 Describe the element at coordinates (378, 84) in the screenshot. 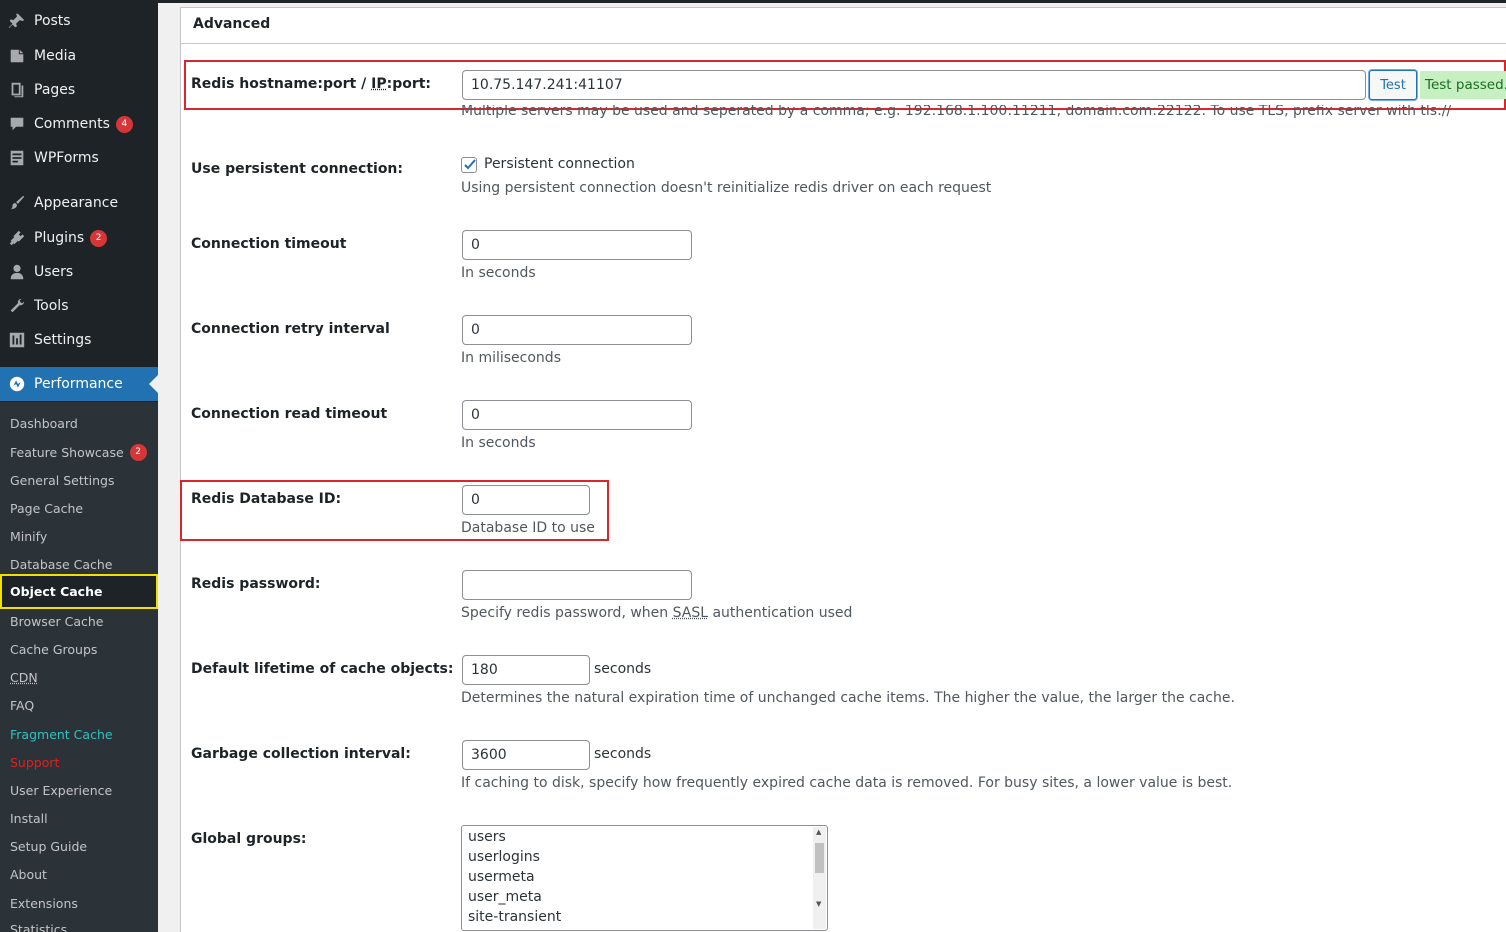

I see `ip-abbr: IP` at that location.